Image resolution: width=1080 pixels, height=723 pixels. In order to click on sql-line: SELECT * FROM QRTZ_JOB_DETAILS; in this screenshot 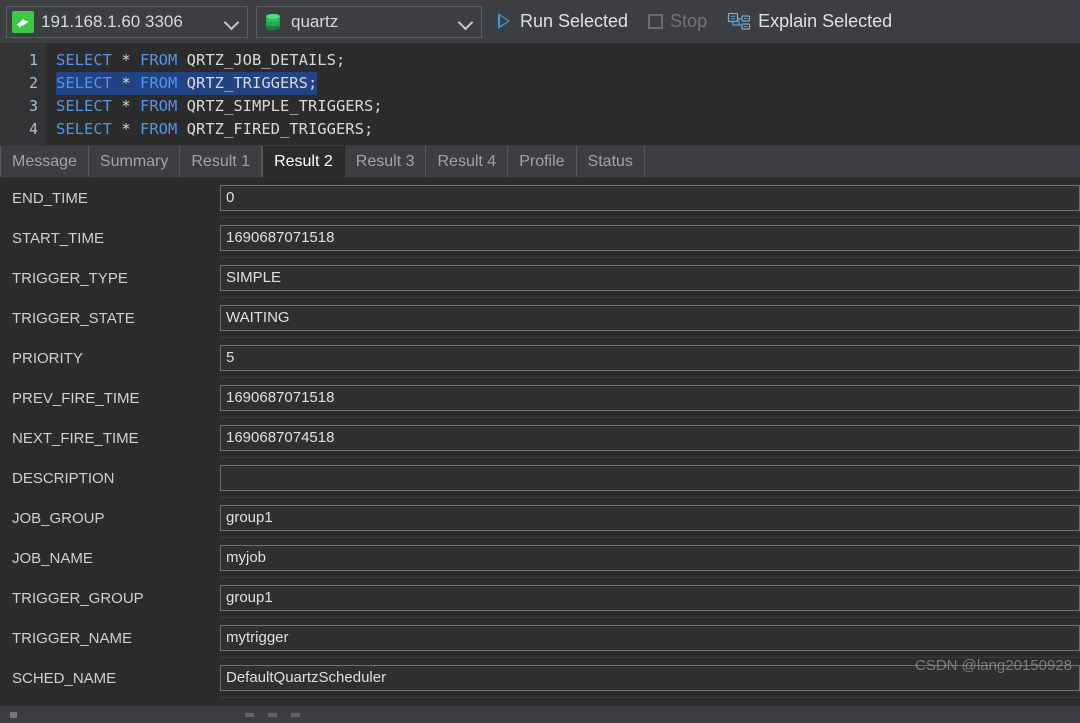, I will do `click(200, 60)`.